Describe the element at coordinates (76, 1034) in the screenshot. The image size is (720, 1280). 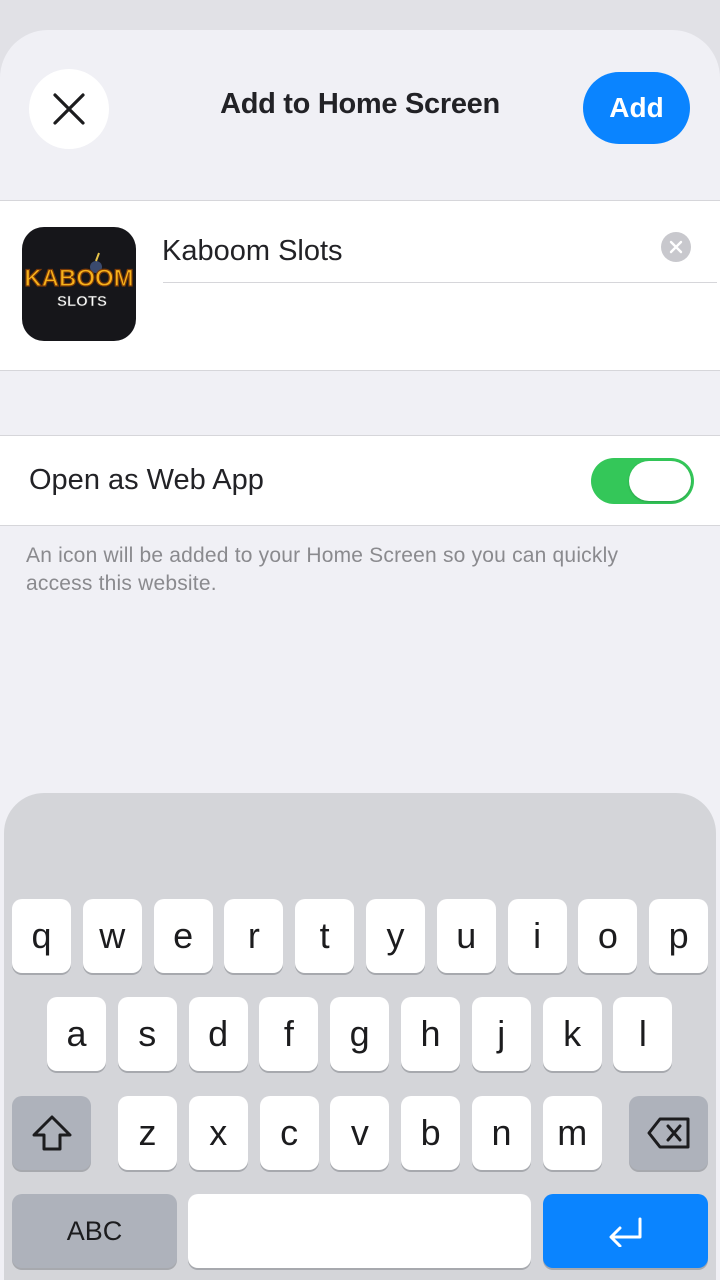
I see `key-a: a` at that location.